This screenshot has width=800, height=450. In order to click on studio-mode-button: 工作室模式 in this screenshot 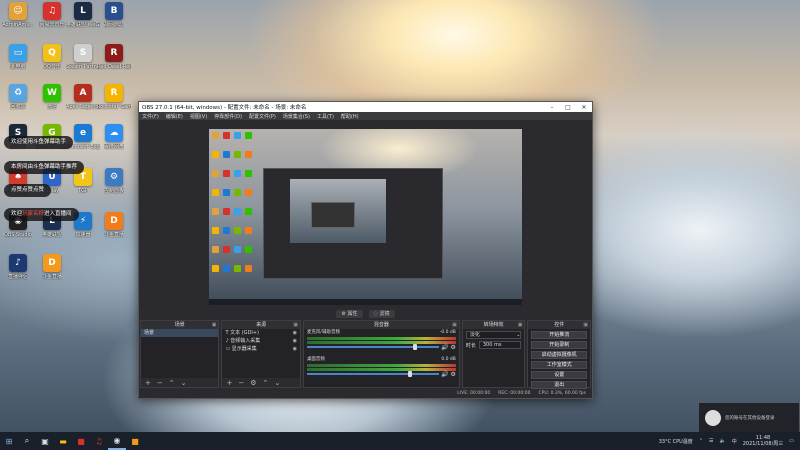, I will do `click(559, 365)`.